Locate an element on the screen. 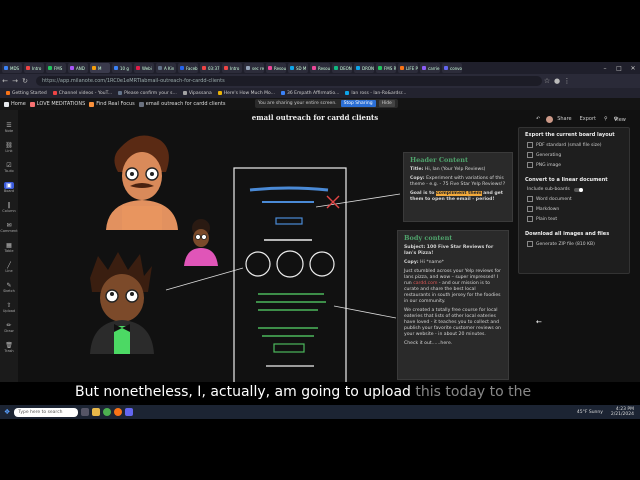 This screenshot has width=640, height=480. reload-icon: ↻ is located at coordinates (25, 81).